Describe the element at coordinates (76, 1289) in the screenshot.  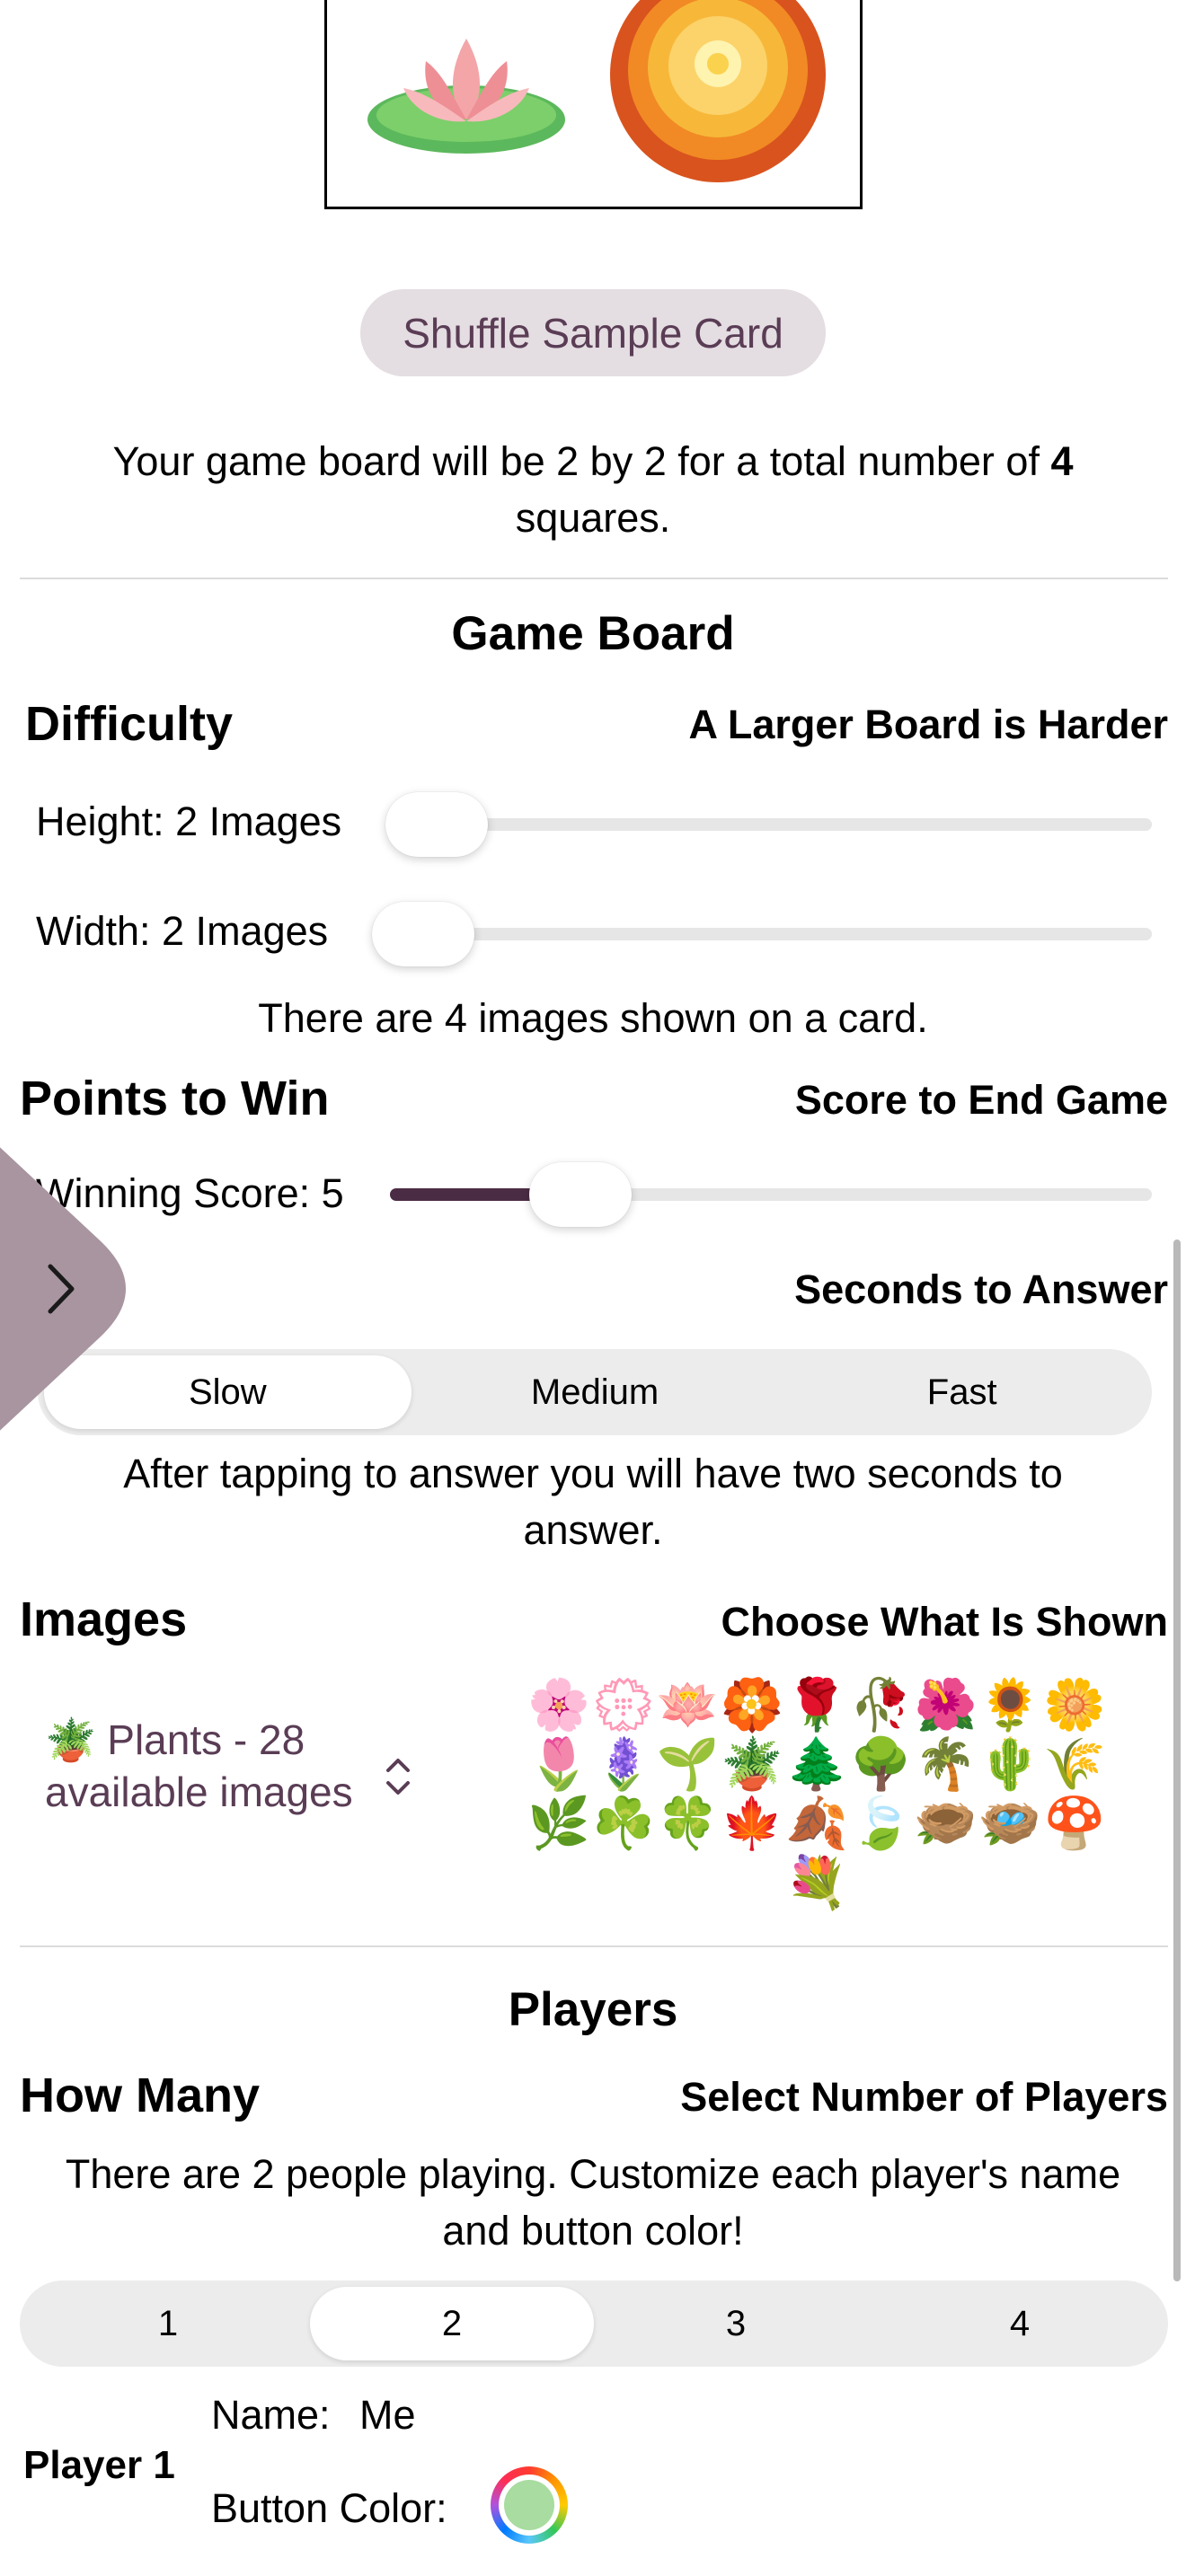
I see `side-drawer-tab` at that location.